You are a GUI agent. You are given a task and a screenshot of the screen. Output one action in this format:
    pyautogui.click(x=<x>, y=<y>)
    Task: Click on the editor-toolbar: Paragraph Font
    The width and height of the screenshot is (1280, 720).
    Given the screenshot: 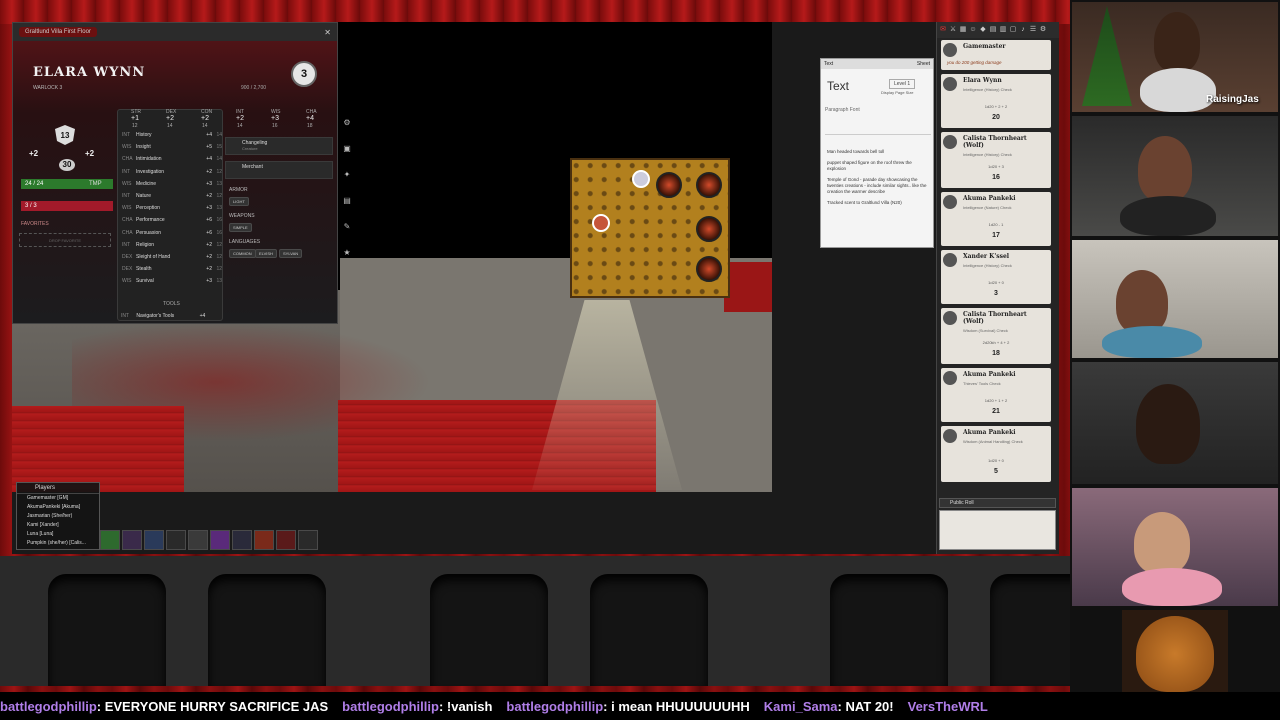 What is the action you would take?
    pyautogui.click(x=878, y=121)
    